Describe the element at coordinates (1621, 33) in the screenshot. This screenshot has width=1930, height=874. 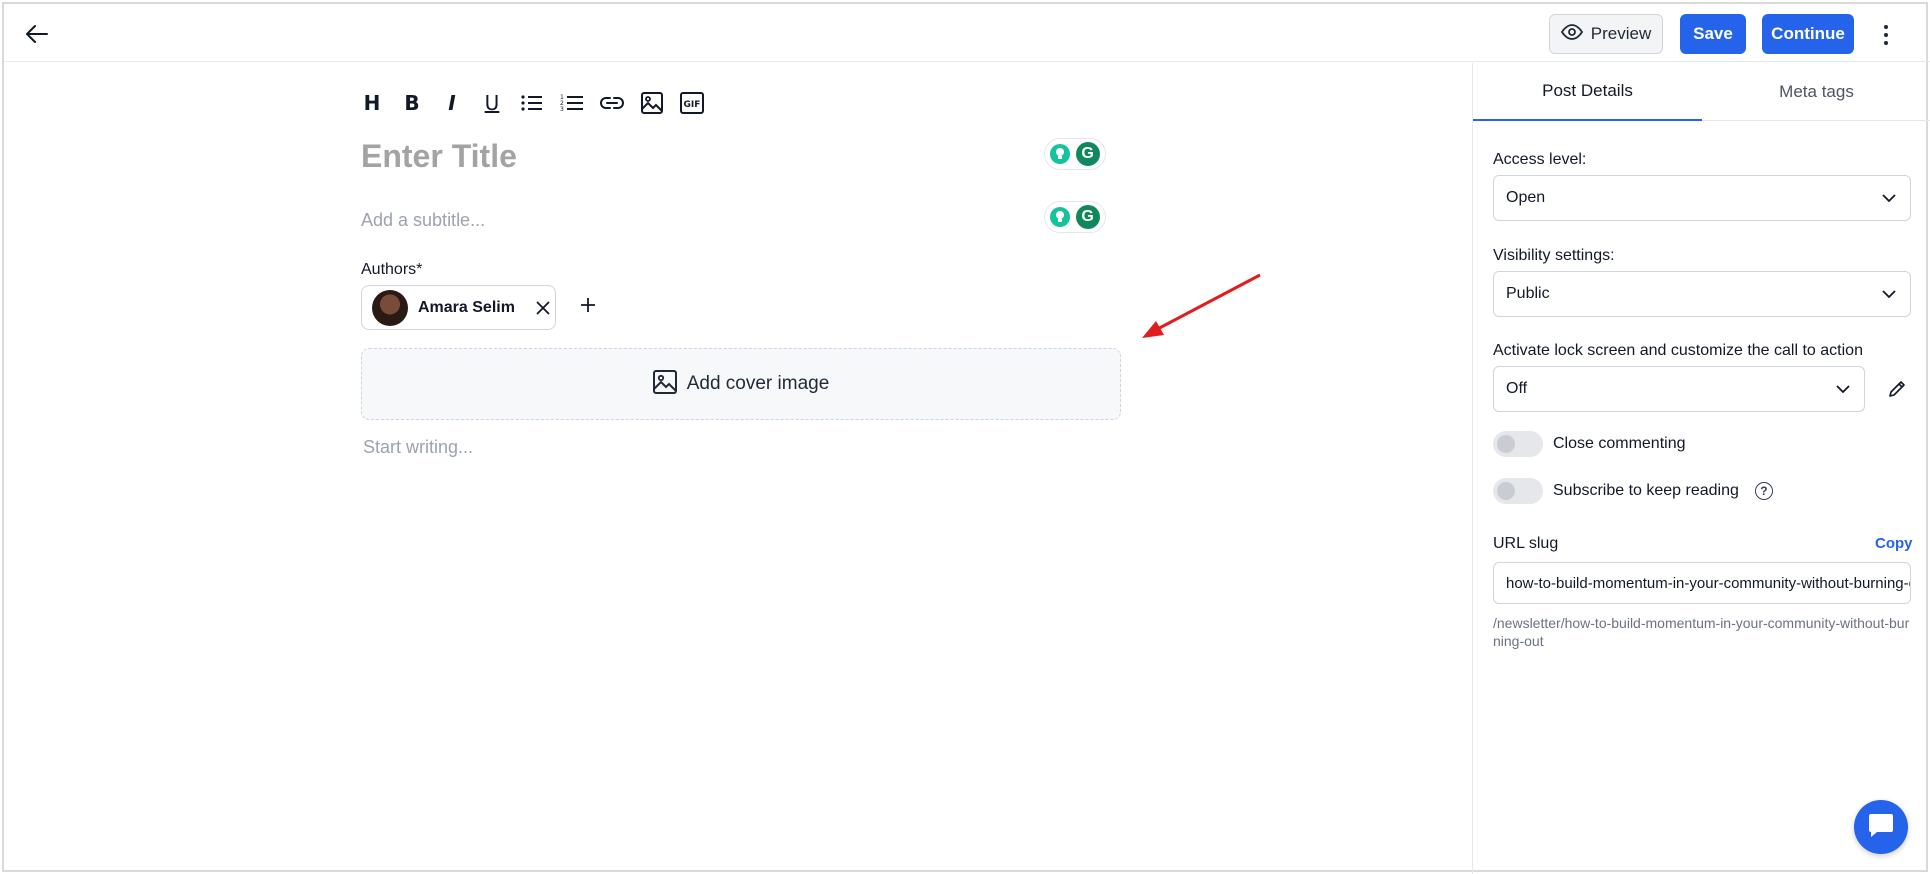
I see `preview-label: Preview` at that location.